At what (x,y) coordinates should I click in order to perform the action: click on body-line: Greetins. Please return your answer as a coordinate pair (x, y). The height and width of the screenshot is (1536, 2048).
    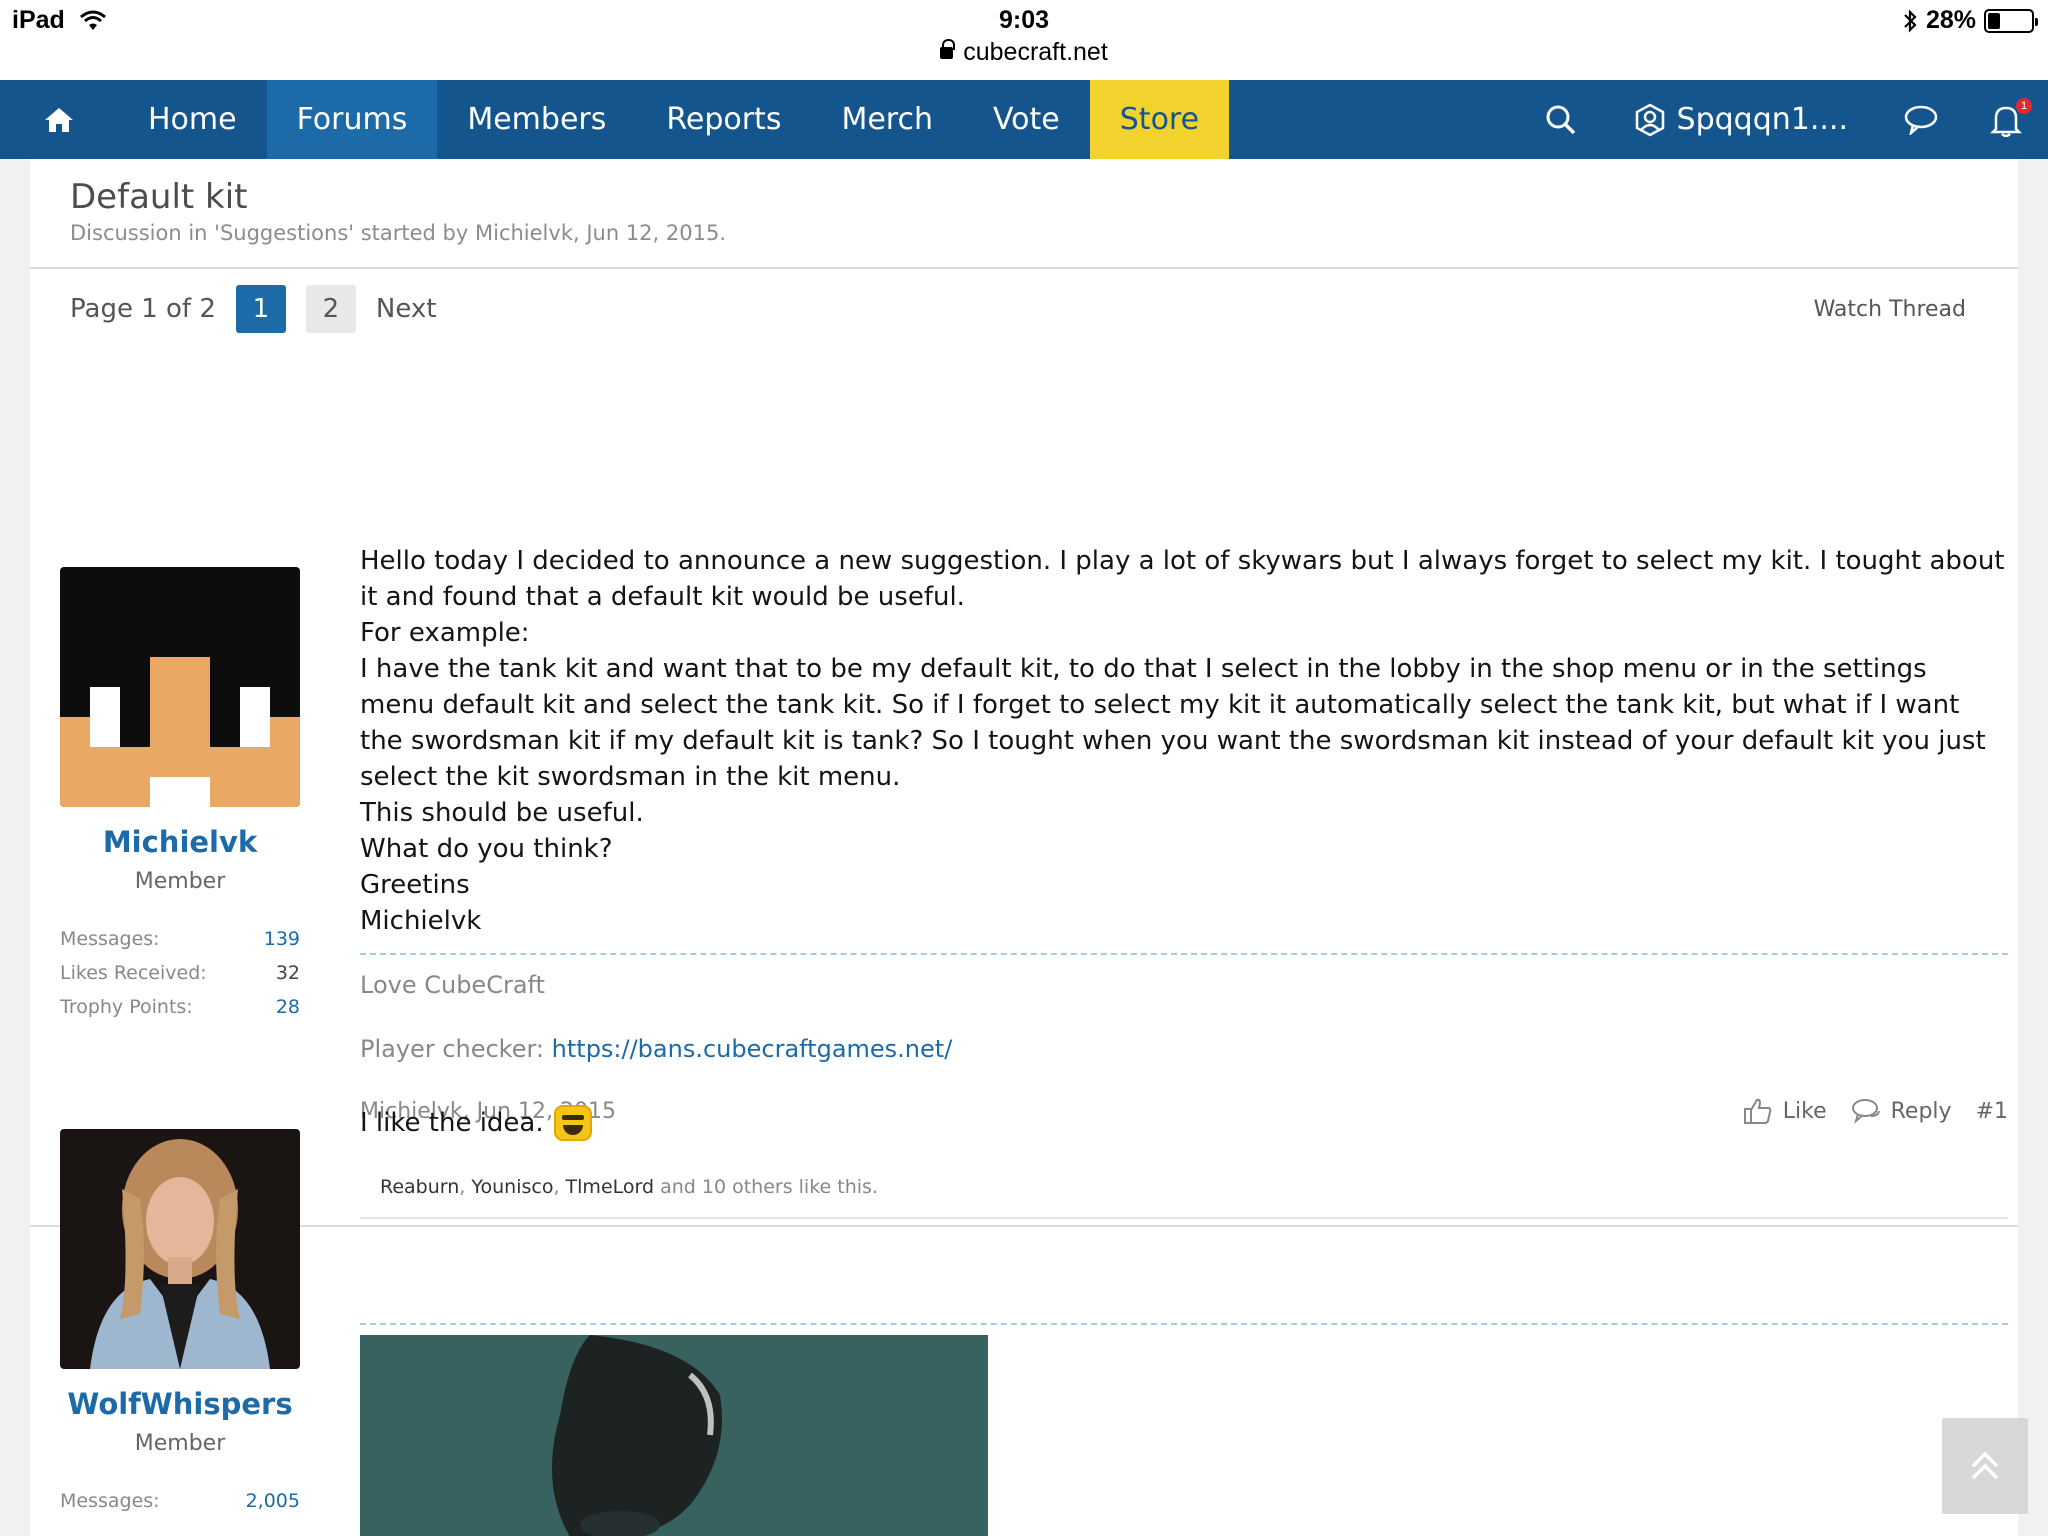
    Looking at the image, I should click on (415, 885).